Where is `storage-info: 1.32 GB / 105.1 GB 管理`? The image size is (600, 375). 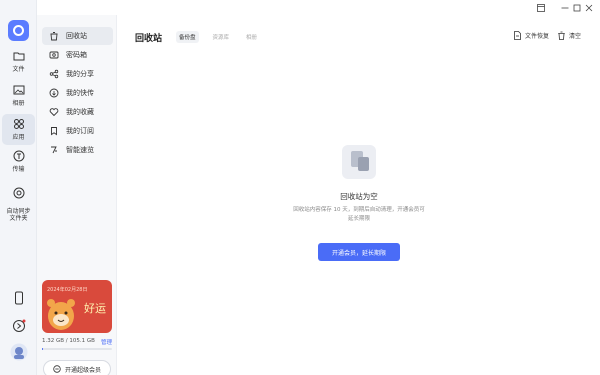 storage-info: 1.32 GB / 105.1 GB 管理 is located at coordinates (78, 344).